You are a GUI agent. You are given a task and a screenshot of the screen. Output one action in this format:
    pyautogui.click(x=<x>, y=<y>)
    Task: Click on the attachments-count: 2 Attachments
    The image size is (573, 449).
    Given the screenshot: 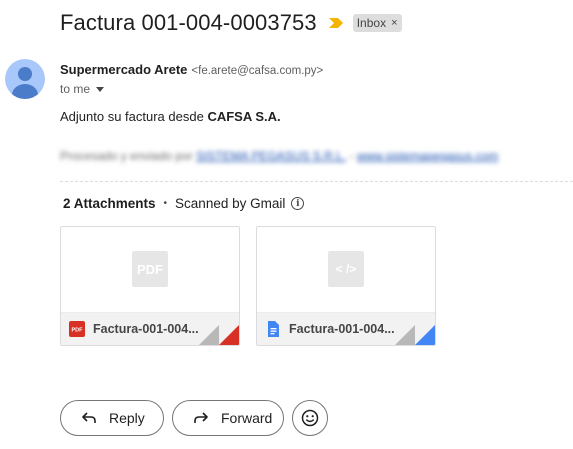 What is the action you would take?
    pyautogui.click(x=109, y=203)
    